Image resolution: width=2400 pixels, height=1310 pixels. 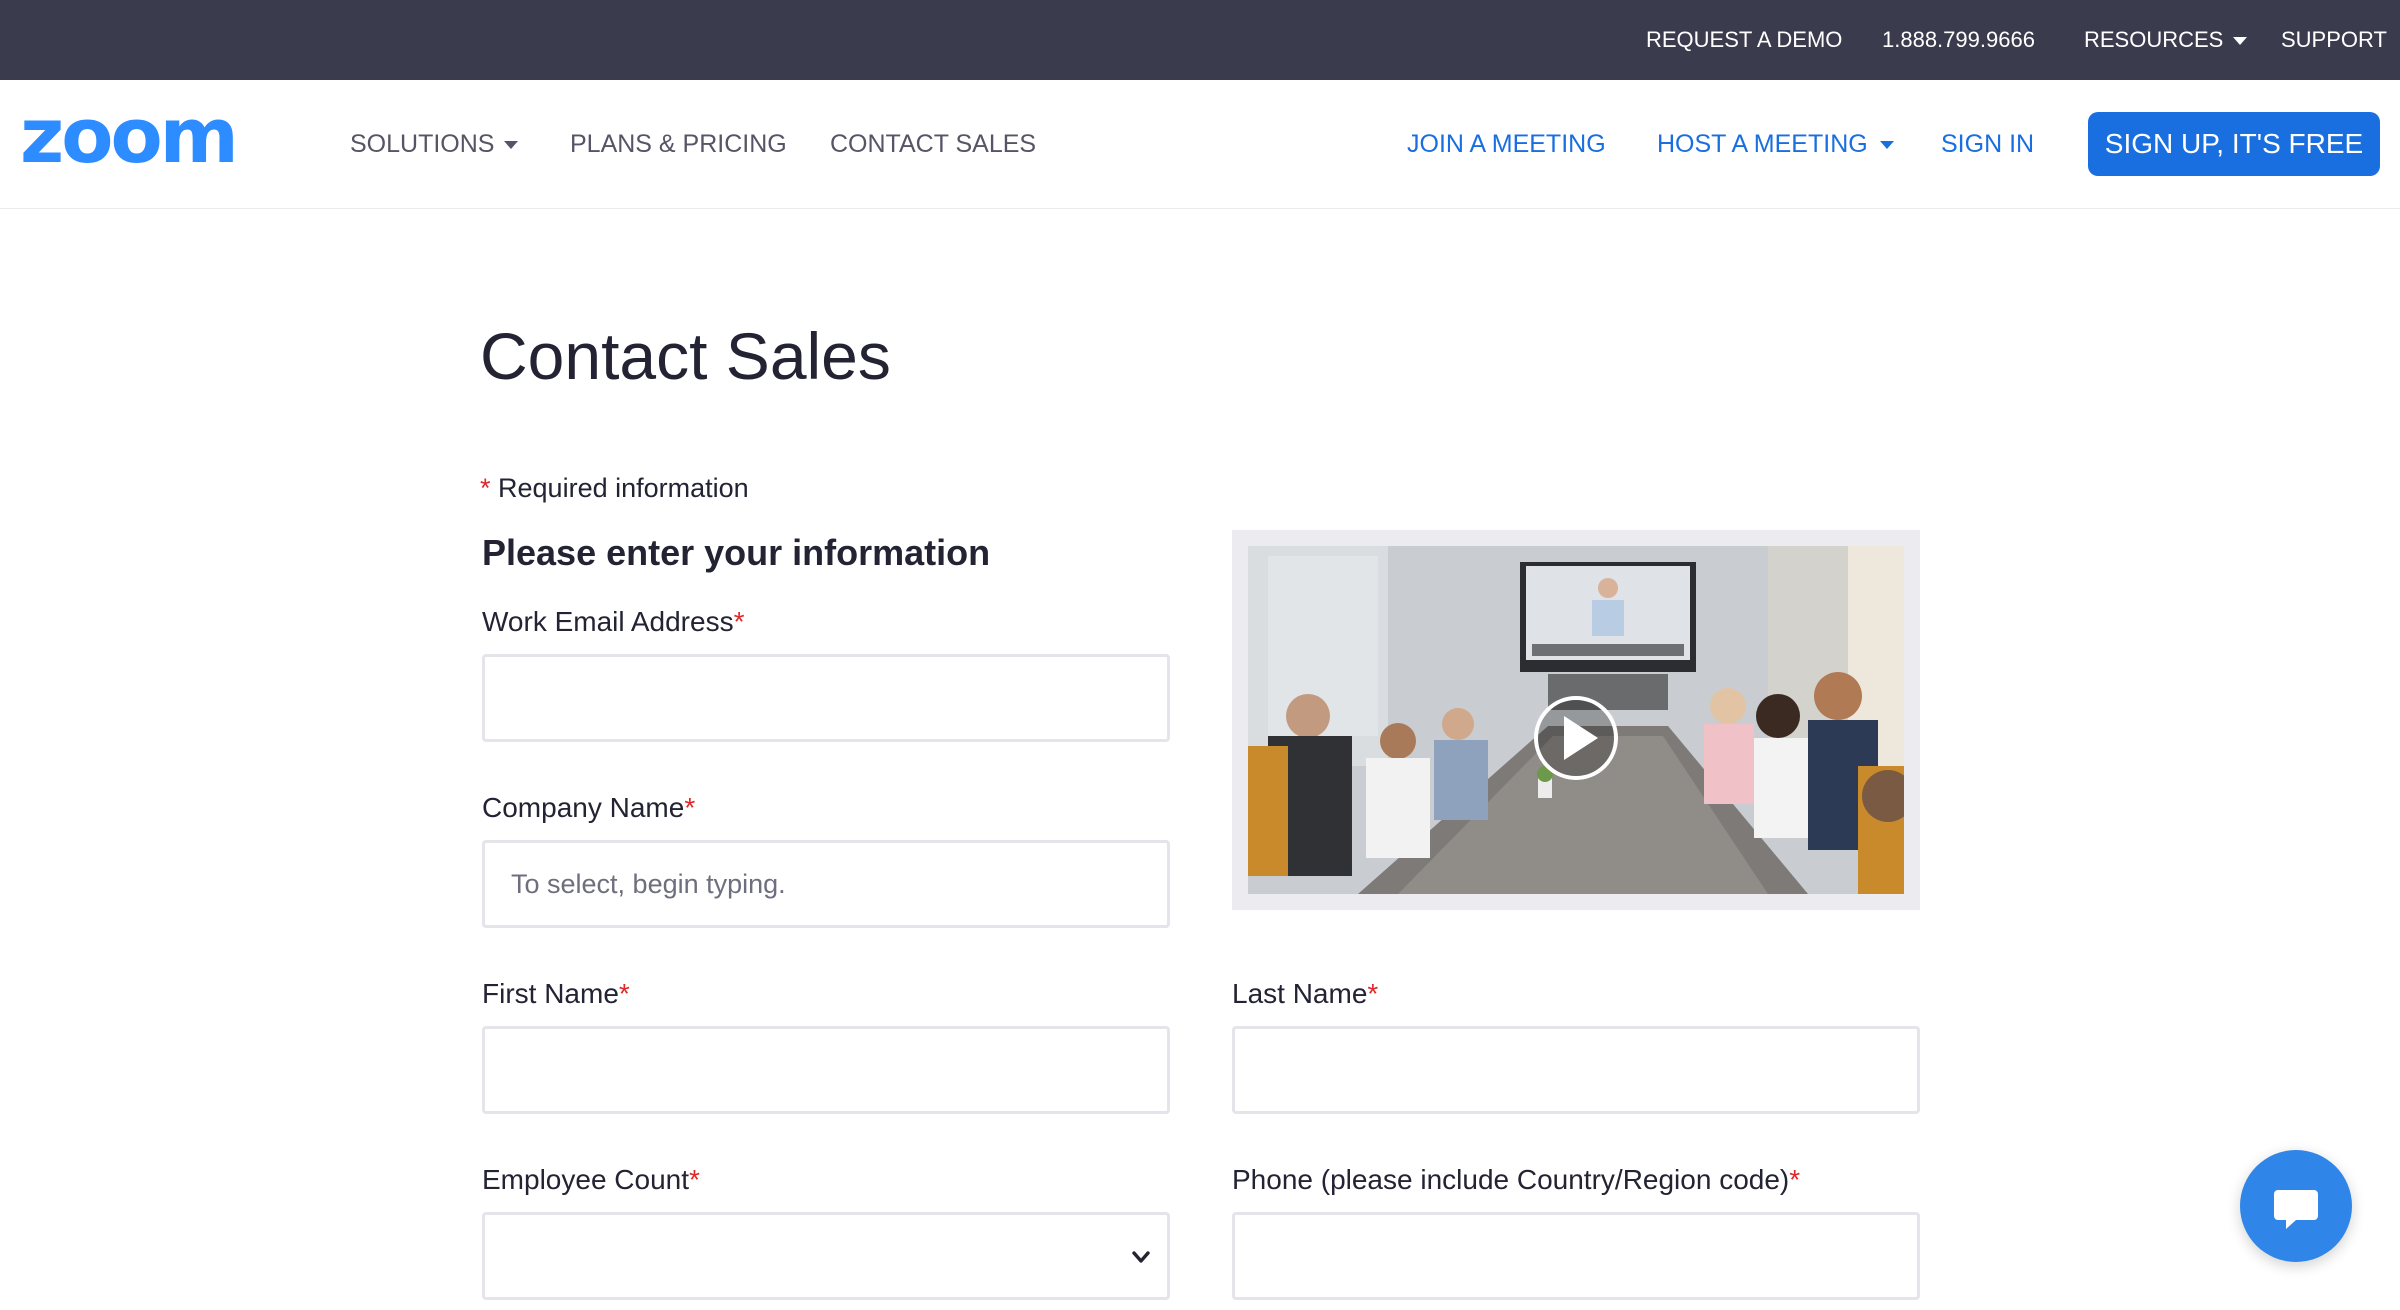 What do you see at coordinates (1576, 1256) in the screenshot?
I see `phone-input` at bounding box center [1576, 1256].